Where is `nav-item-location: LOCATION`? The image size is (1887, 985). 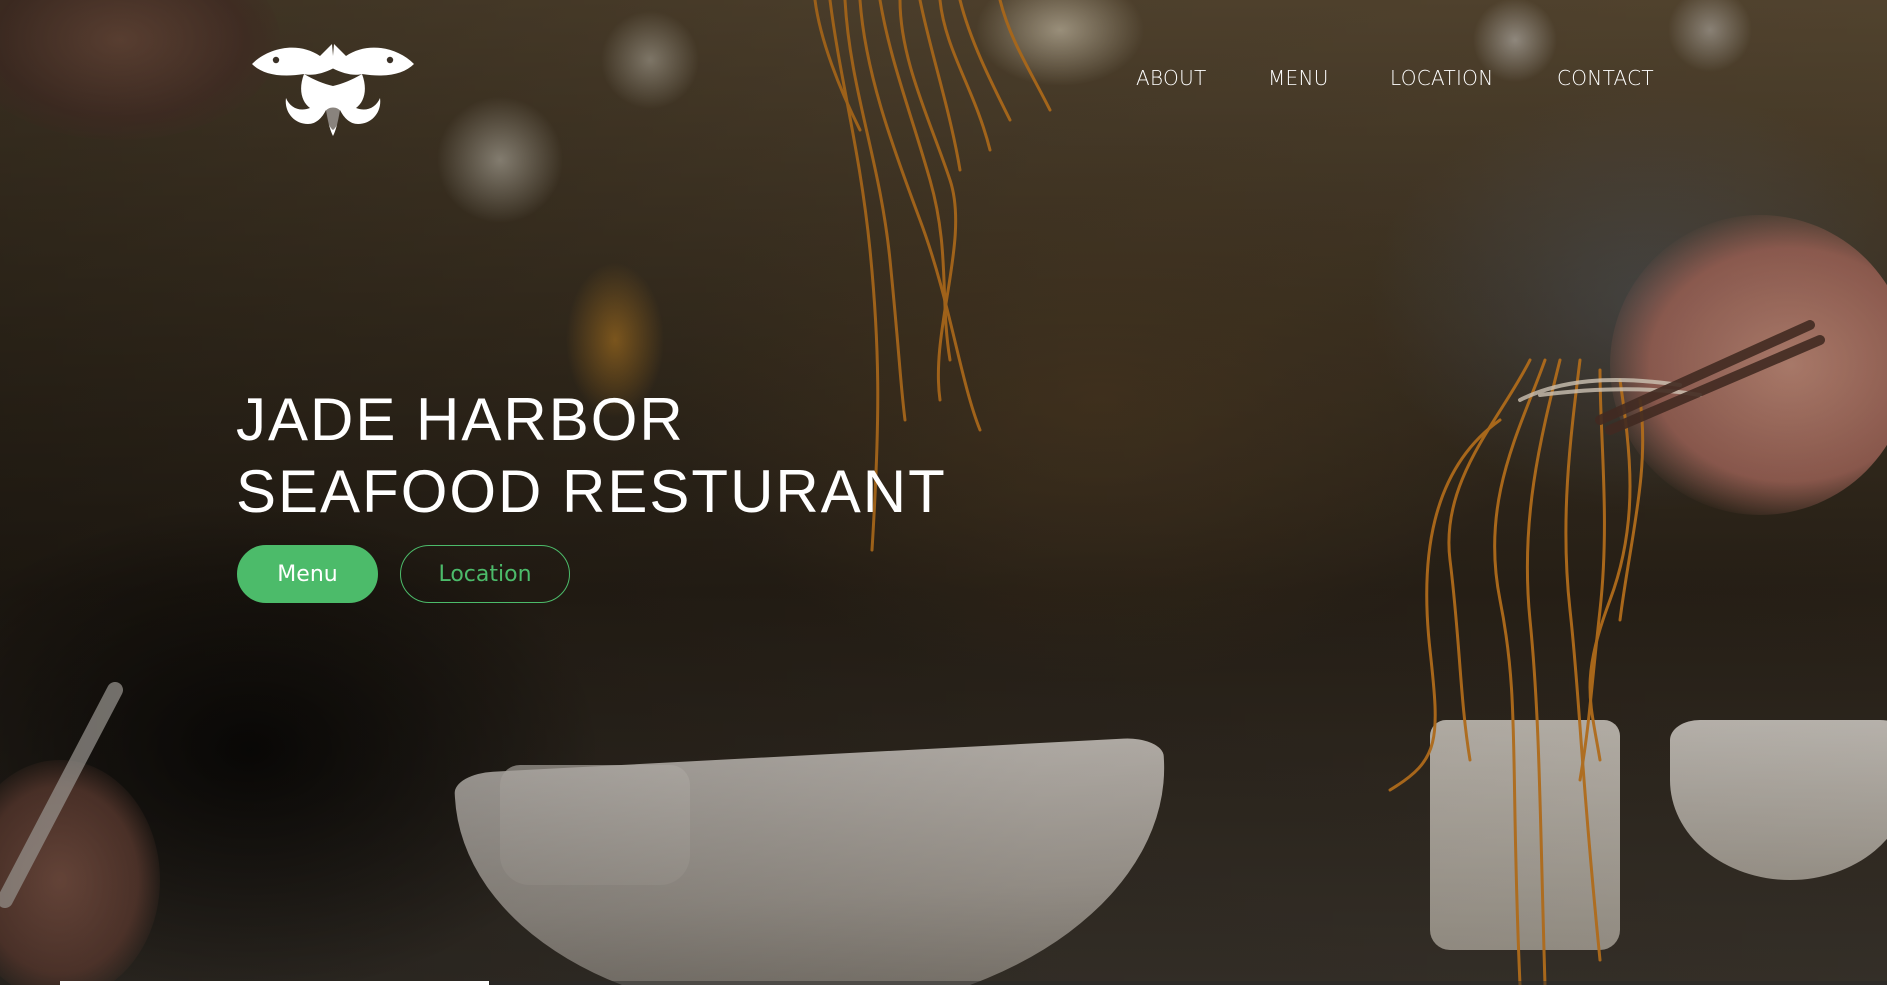
nav-item-location: LOCATION is located at coordinates (1441, 78).